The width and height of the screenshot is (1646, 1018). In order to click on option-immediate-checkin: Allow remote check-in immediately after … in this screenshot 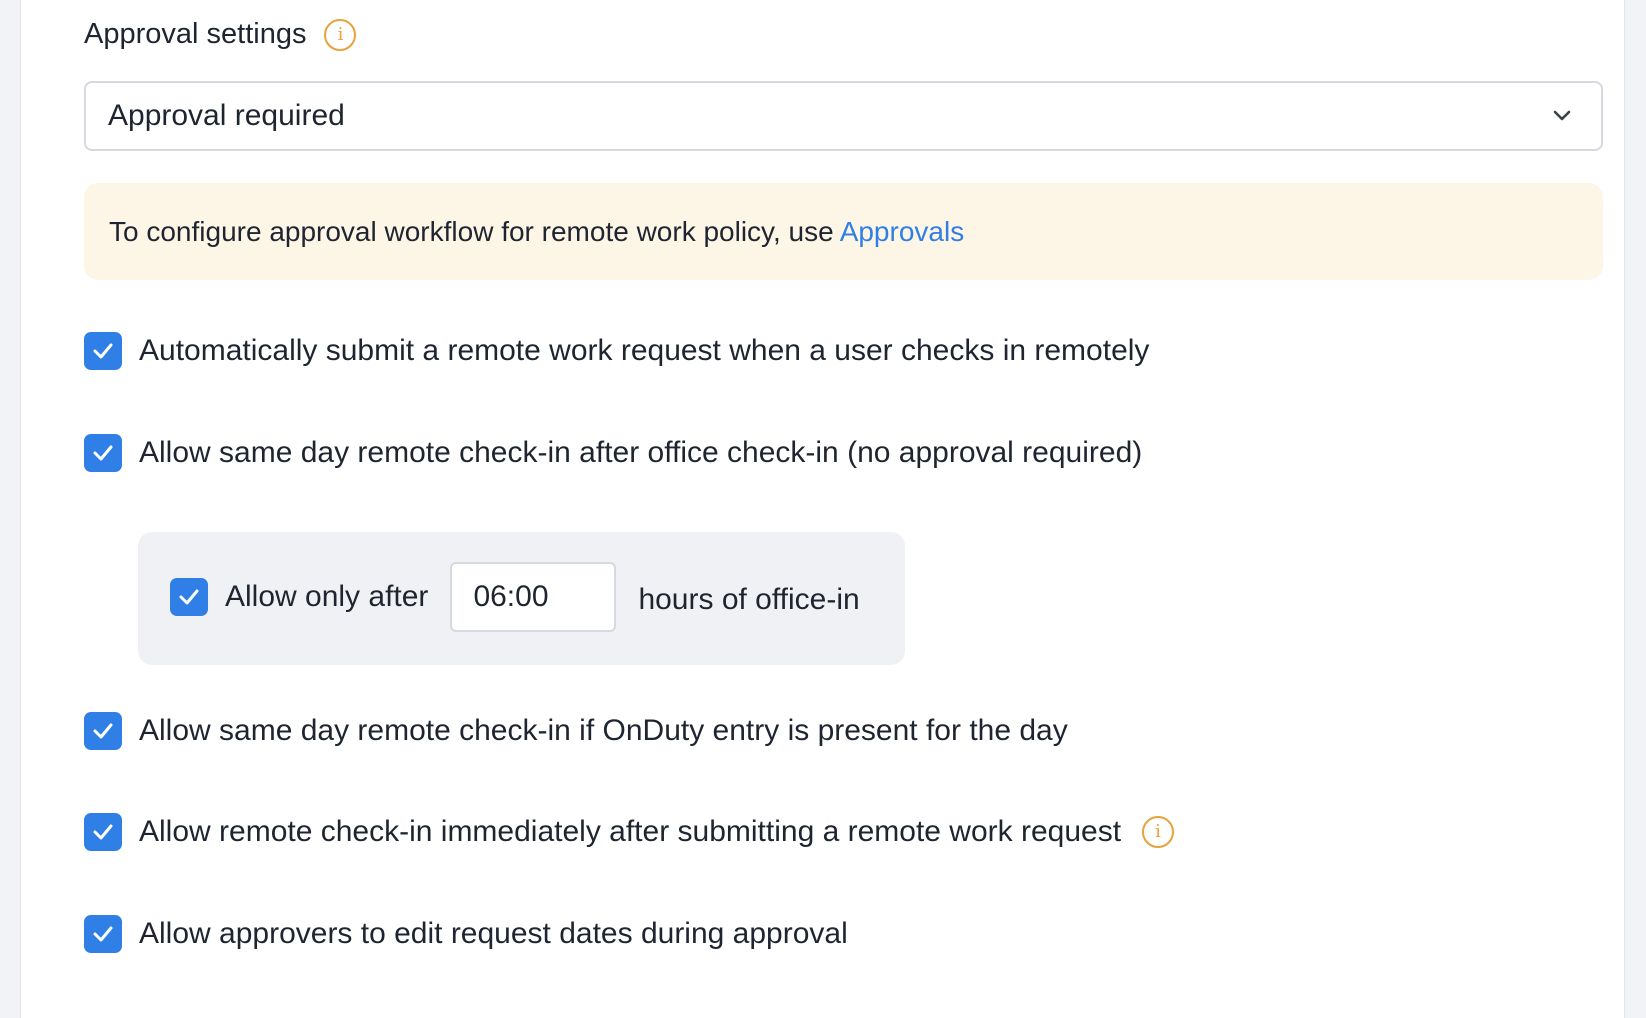, I will do `click(629, 832)`.